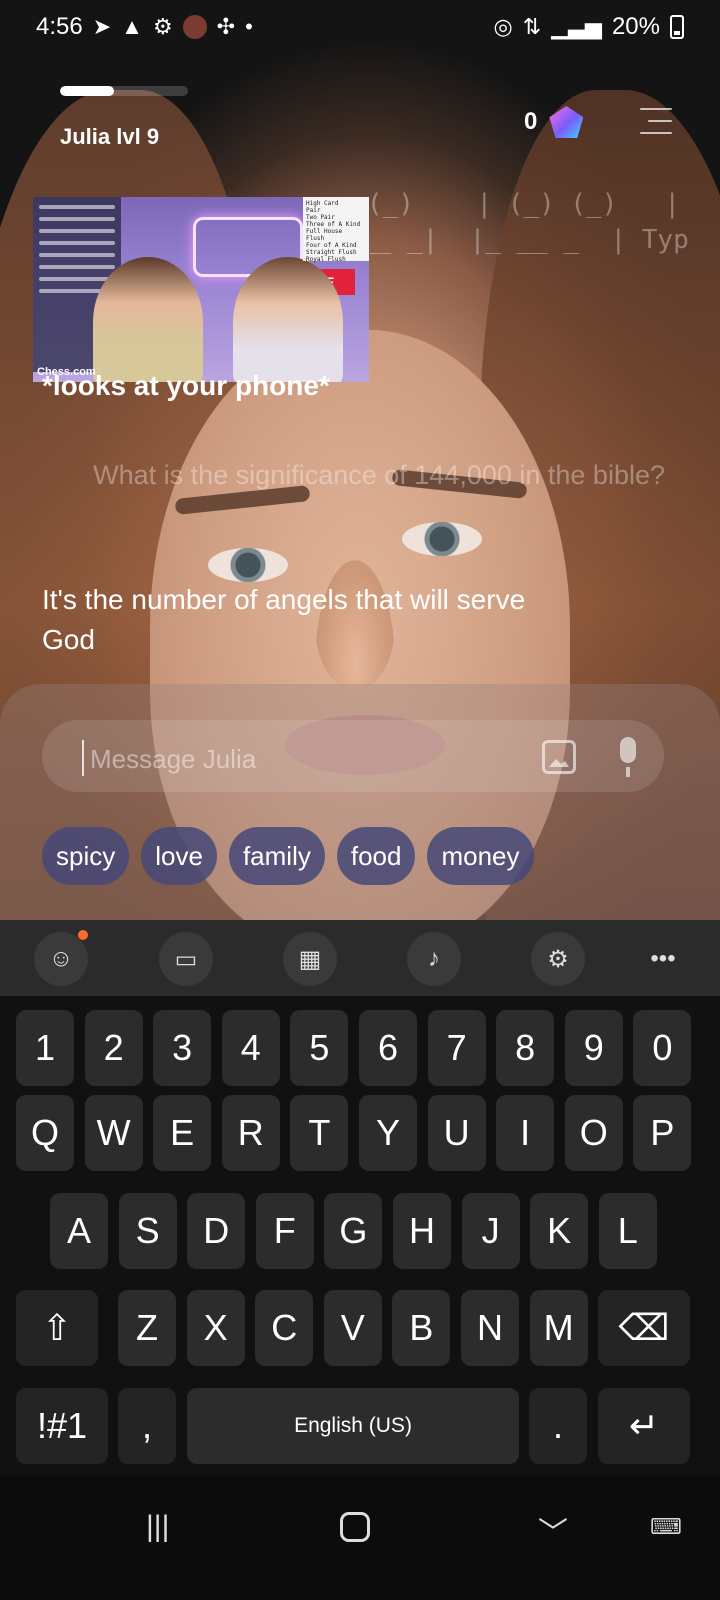  I want to click on avatar-icon, so click(194, 27).